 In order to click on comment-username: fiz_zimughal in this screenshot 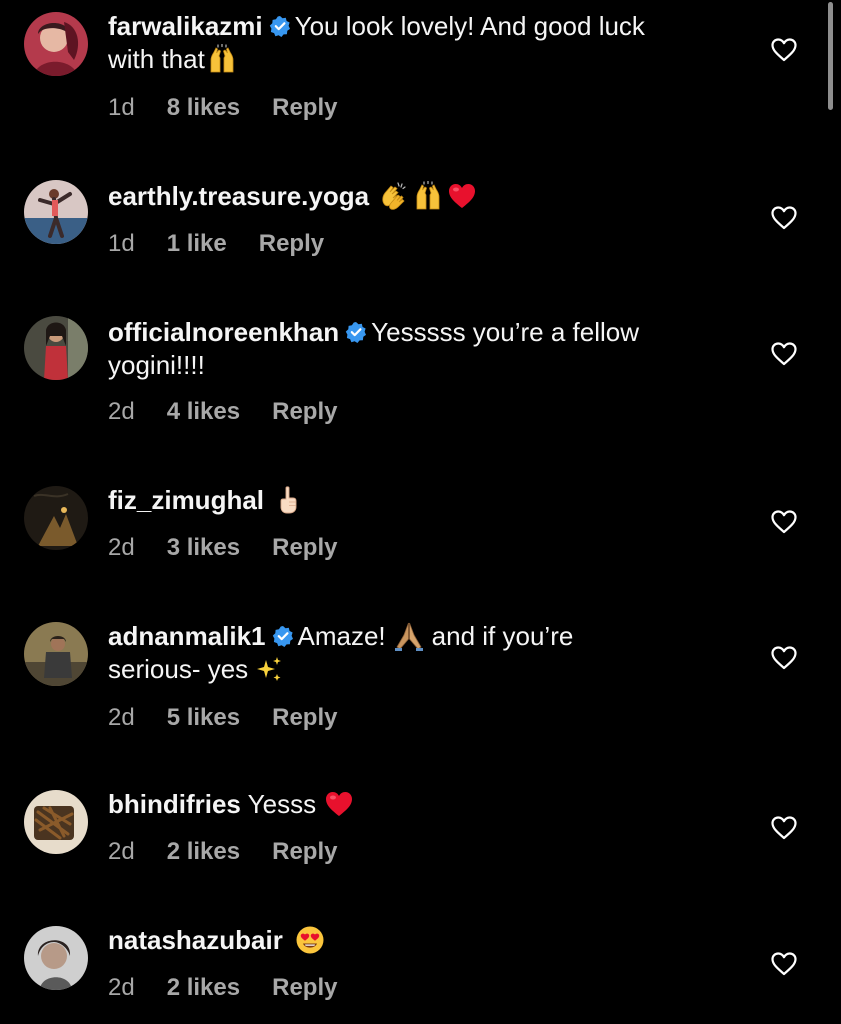, I will do `click(186, 500)`.